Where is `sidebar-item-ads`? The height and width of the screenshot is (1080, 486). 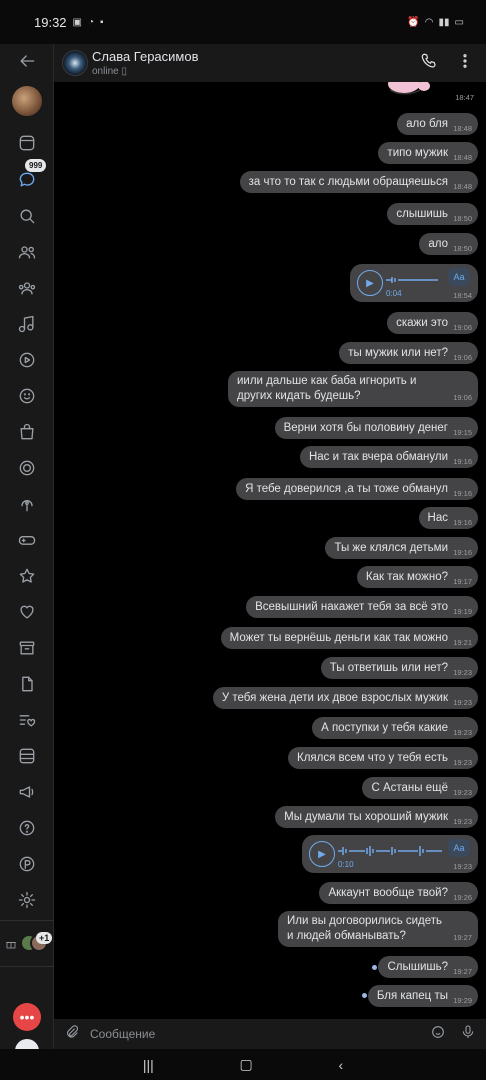 sidebar-item-ads is located at coordinates (27, 792).